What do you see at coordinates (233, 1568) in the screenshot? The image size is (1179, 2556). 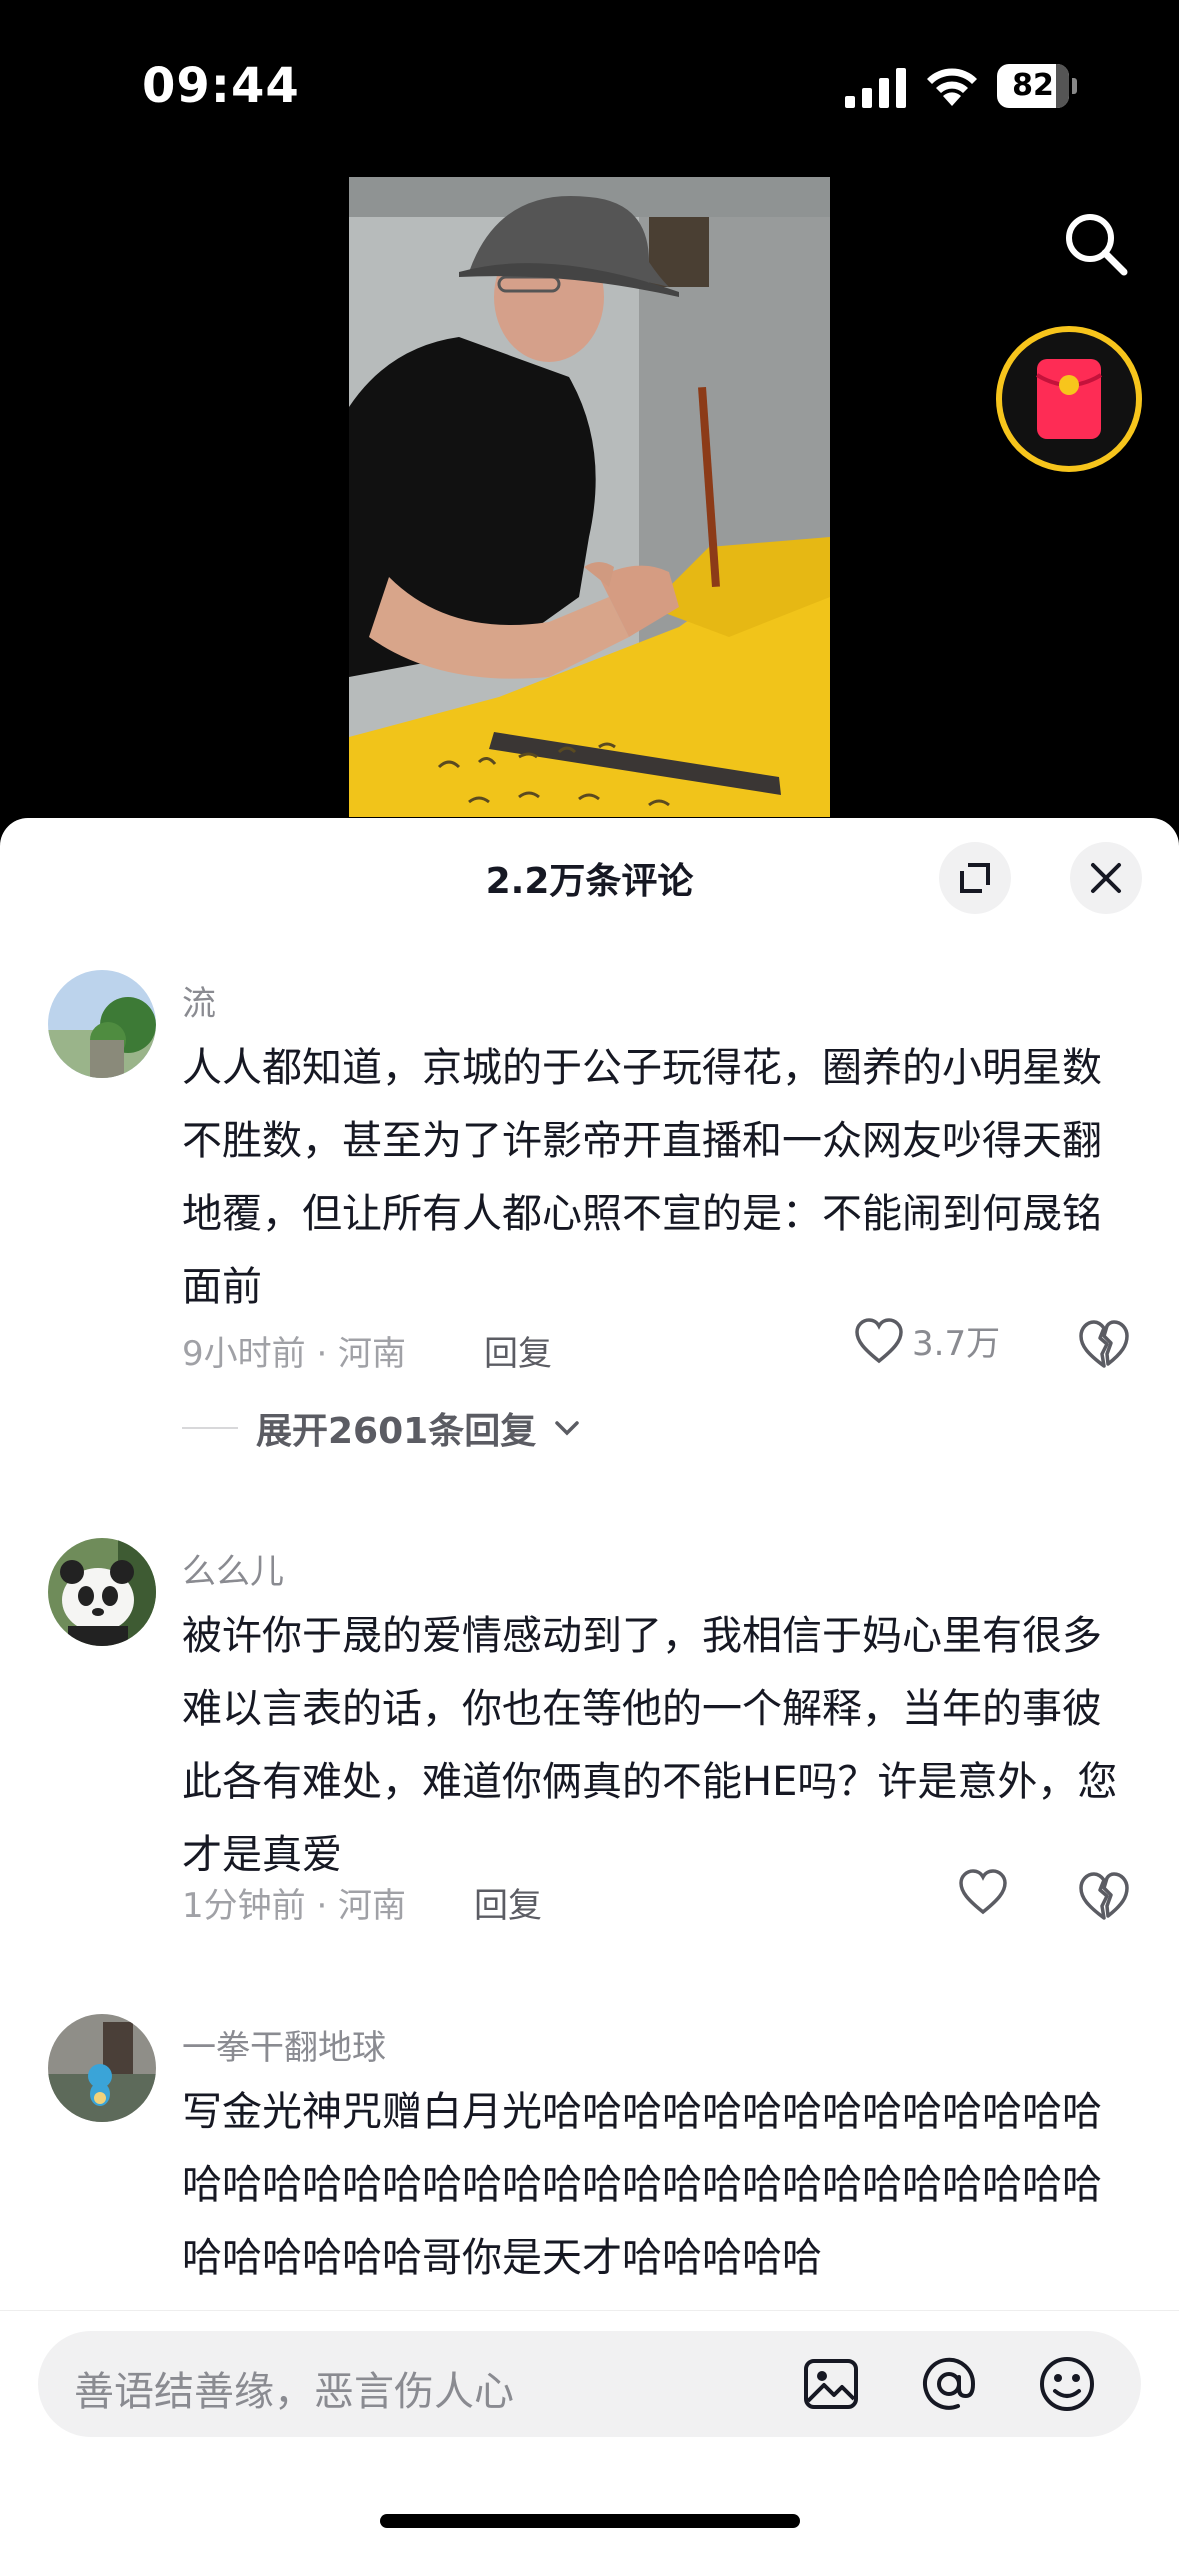 I see `comment-author: 么么儿` at bounding box center [233, 1568].